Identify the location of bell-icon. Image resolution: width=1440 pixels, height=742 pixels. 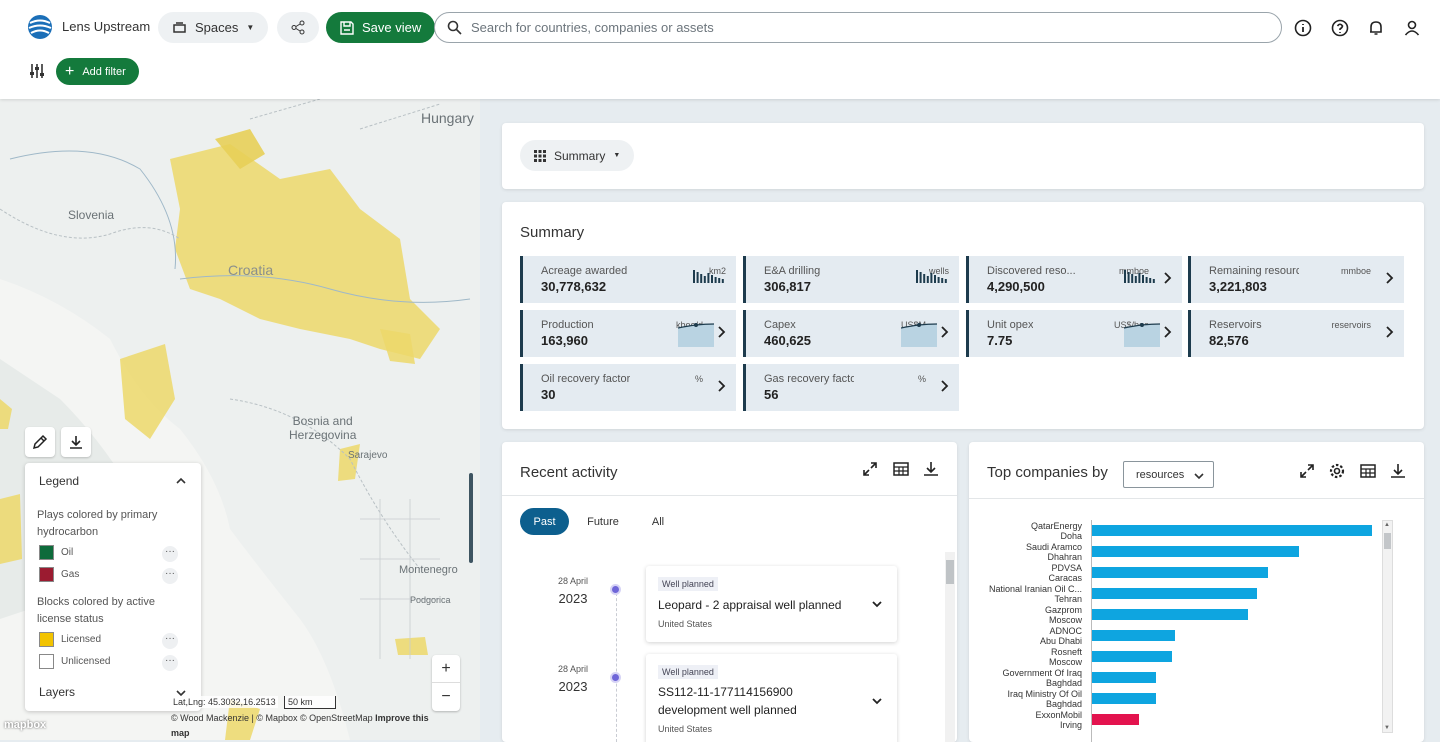
(1376, 28).